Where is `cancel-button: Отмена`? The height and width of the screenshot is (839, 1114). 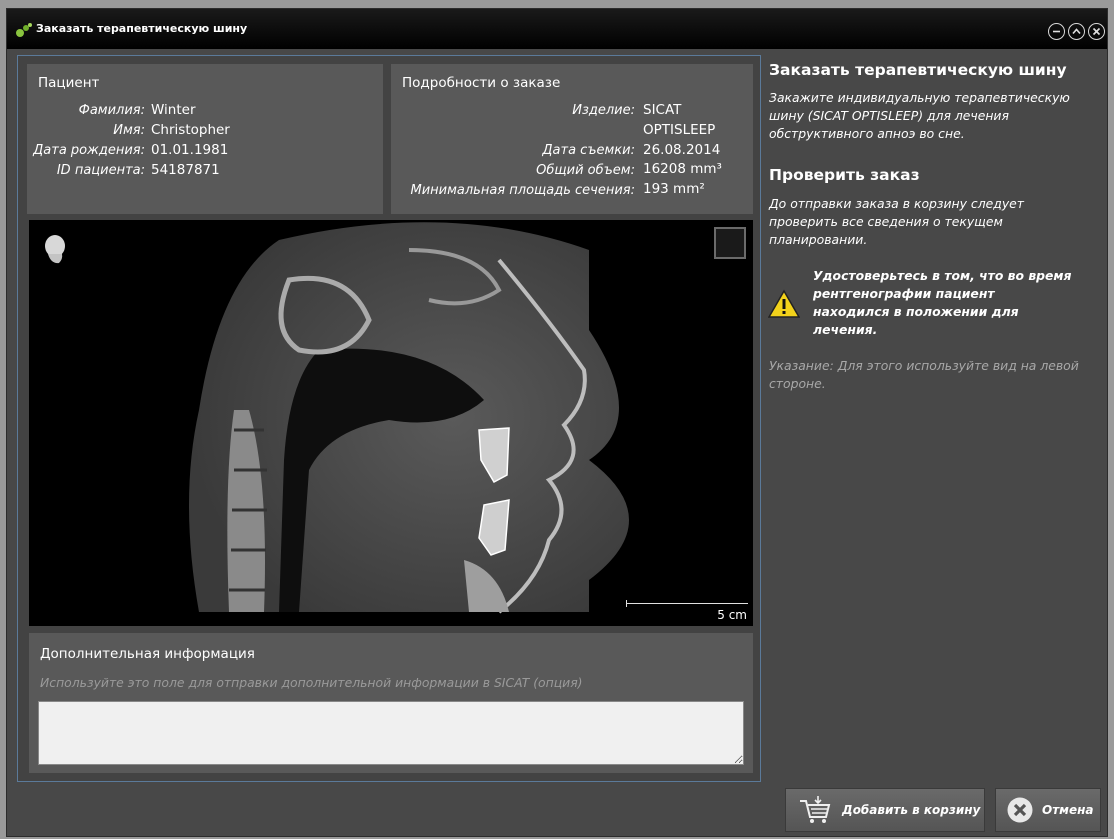
cancel-button: Отмена is located at coordinates (1048, 810).